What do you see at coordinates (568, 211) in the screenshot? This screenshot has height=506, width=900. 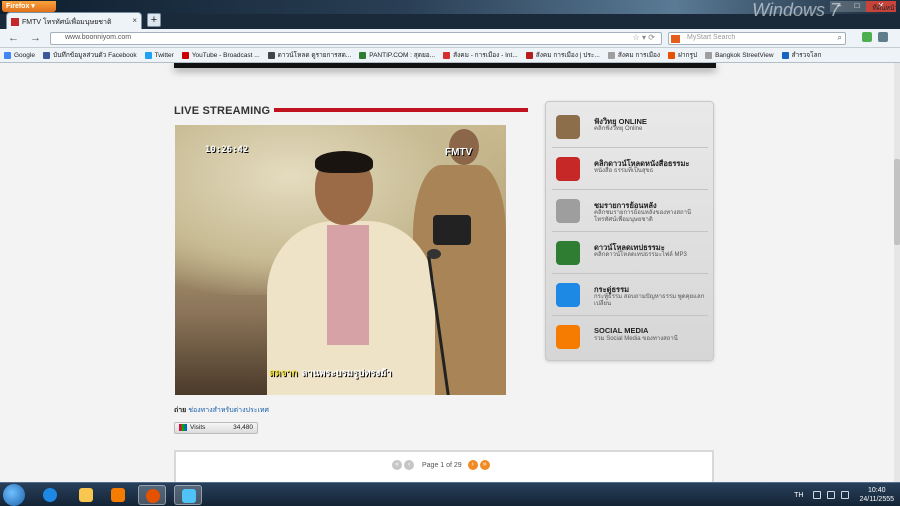 I see `film-icon` at bounding box center [568, 211].